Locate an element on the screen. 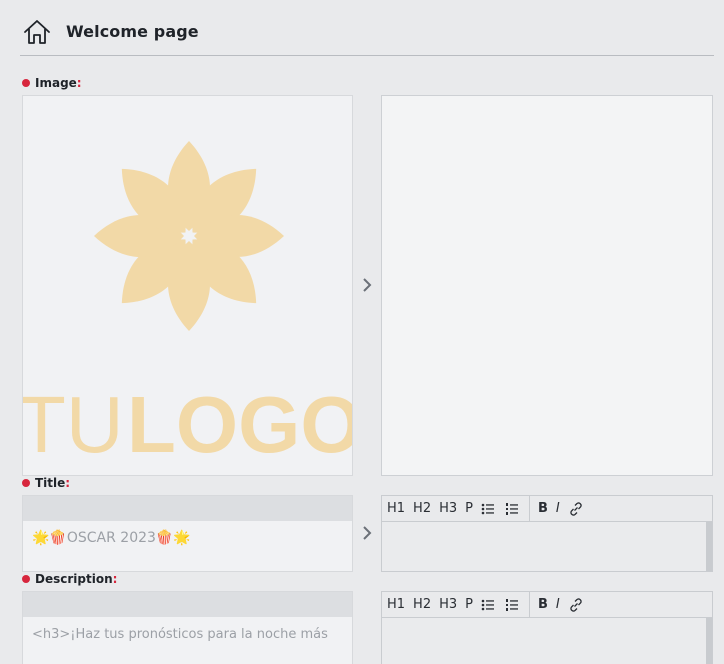 This screenshot has height=664, width=724. description-editor-toolbar: H1 H2 H3 P B I is located at coordinates (547, 604).